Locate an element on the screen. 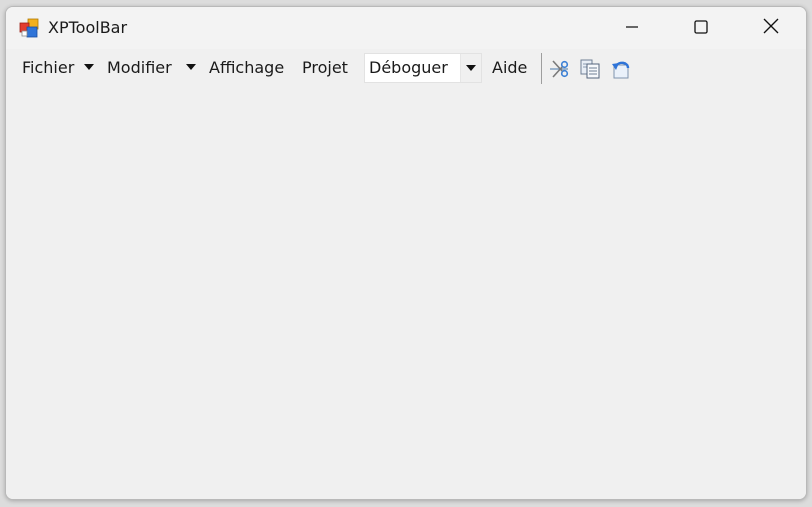 This screenshot has width=812, height=507. maximize-button is located at coordinates (701, 28).